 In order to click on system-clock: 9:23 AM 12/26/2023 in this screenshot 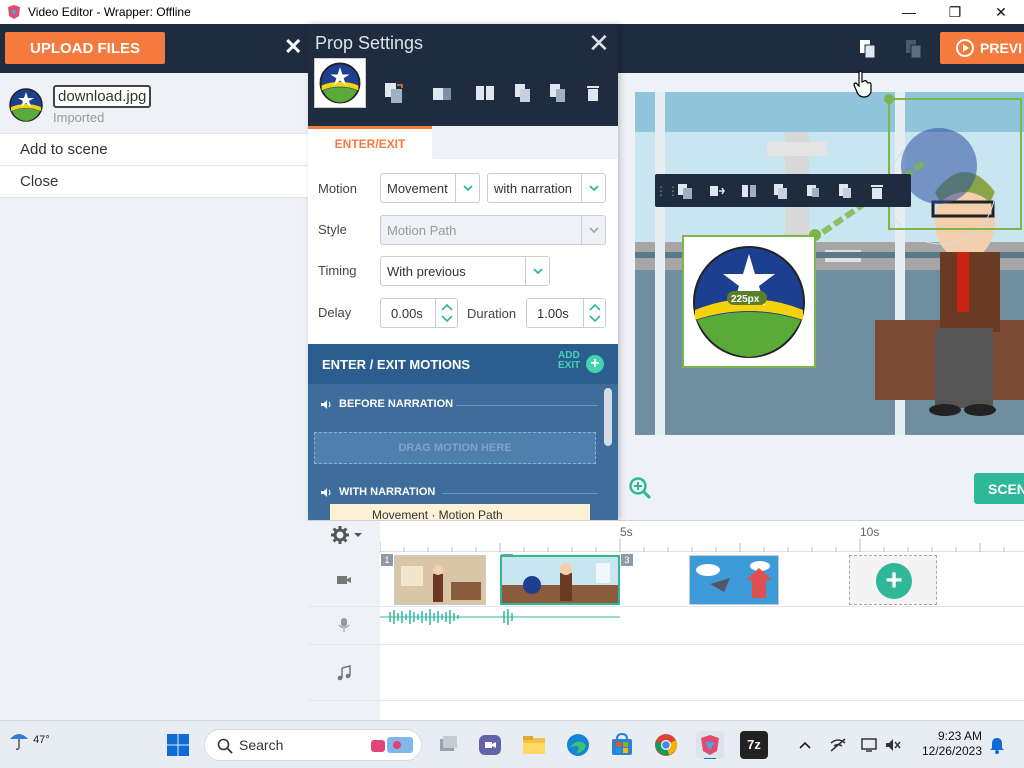, I will do `click(950, 744)`.